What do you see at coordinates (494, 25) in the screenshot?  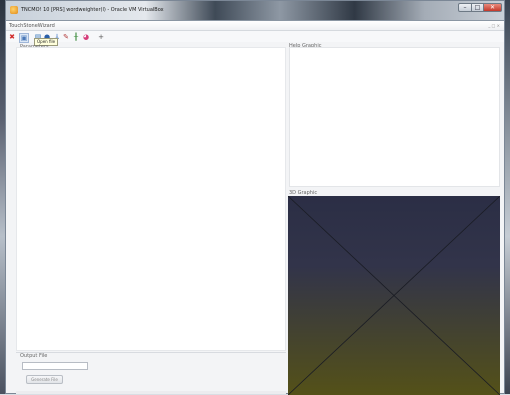 I see `app-window-controls: _ □ ×` at bounding box center [494, 25].